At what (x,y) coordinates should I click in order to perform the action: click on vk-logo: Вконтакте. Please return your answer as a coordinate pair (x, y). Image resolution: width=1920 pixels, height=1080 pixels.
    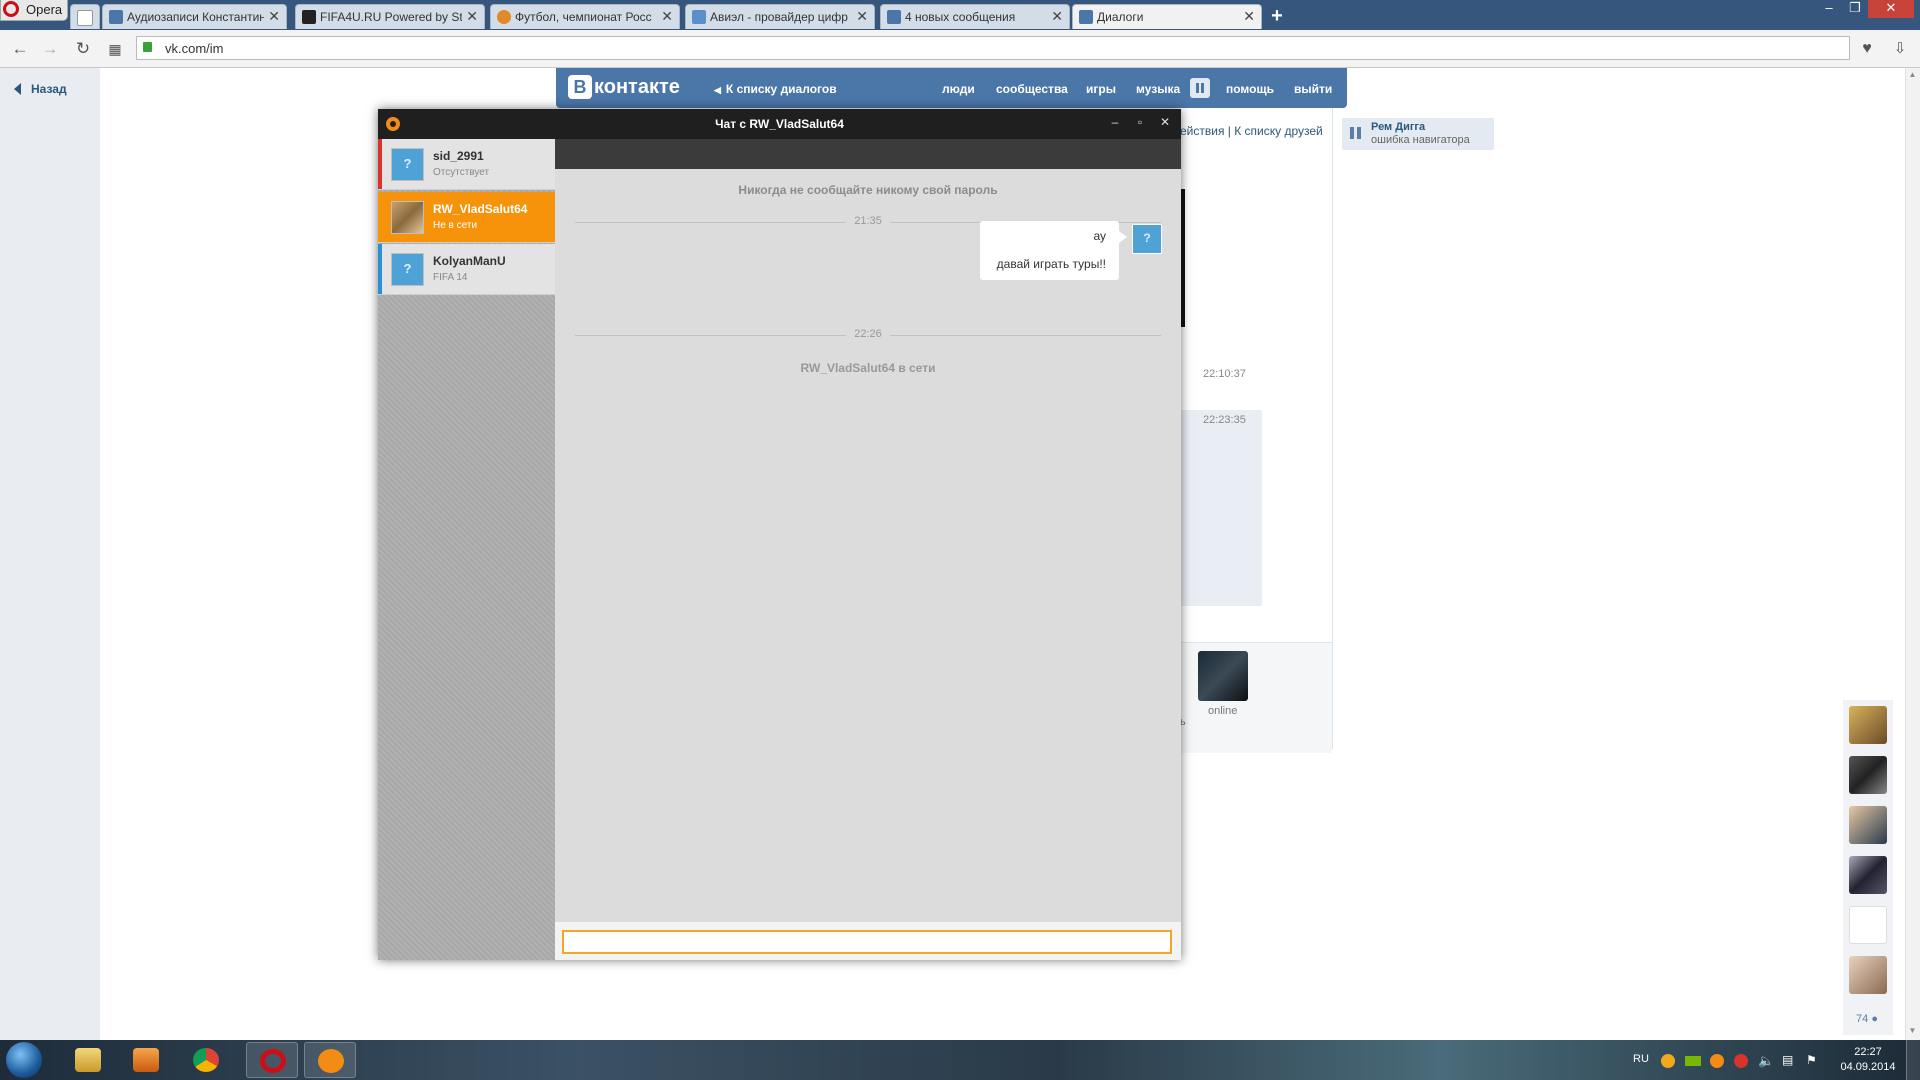
    Looking at the image, I should click on (624, 87).